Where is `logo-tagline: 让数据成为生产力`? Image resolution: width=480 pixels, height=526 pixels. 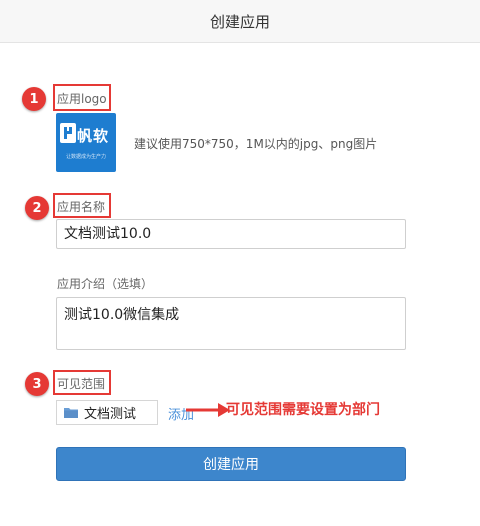 logo-tagline: 让数据成为生产力 is located at coordinates (85, 157).